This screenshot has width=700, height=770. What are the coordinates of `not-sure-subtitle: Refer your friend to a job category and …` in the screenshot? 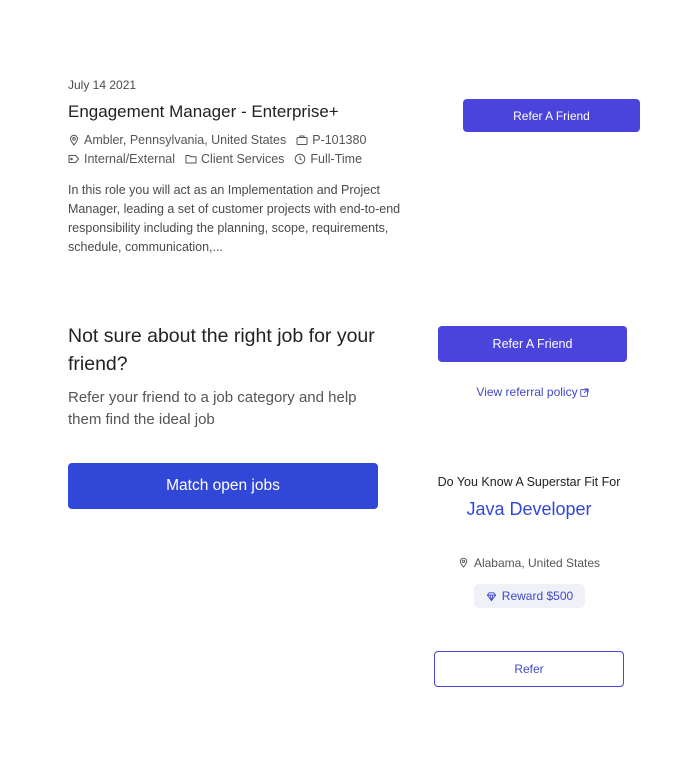 It's located at (212, 408).